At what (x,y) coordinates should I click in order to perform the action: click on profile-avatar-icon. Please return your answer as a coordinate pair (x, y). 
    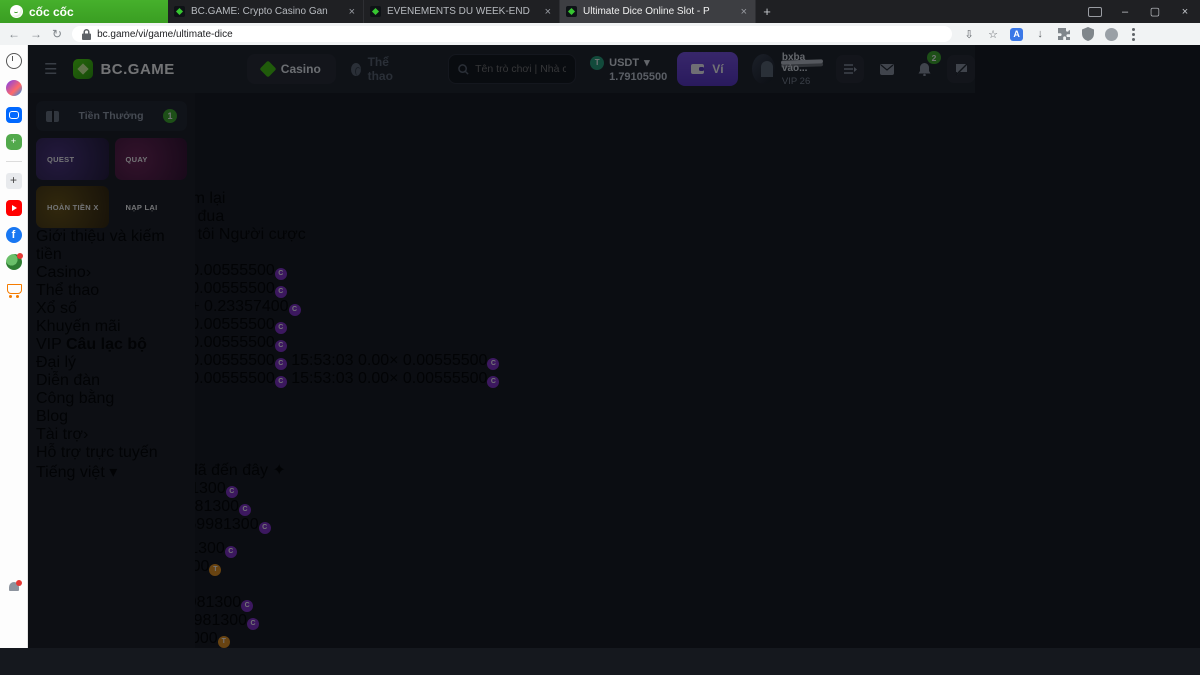
    Looking at the image, I should click on (1112, 34).